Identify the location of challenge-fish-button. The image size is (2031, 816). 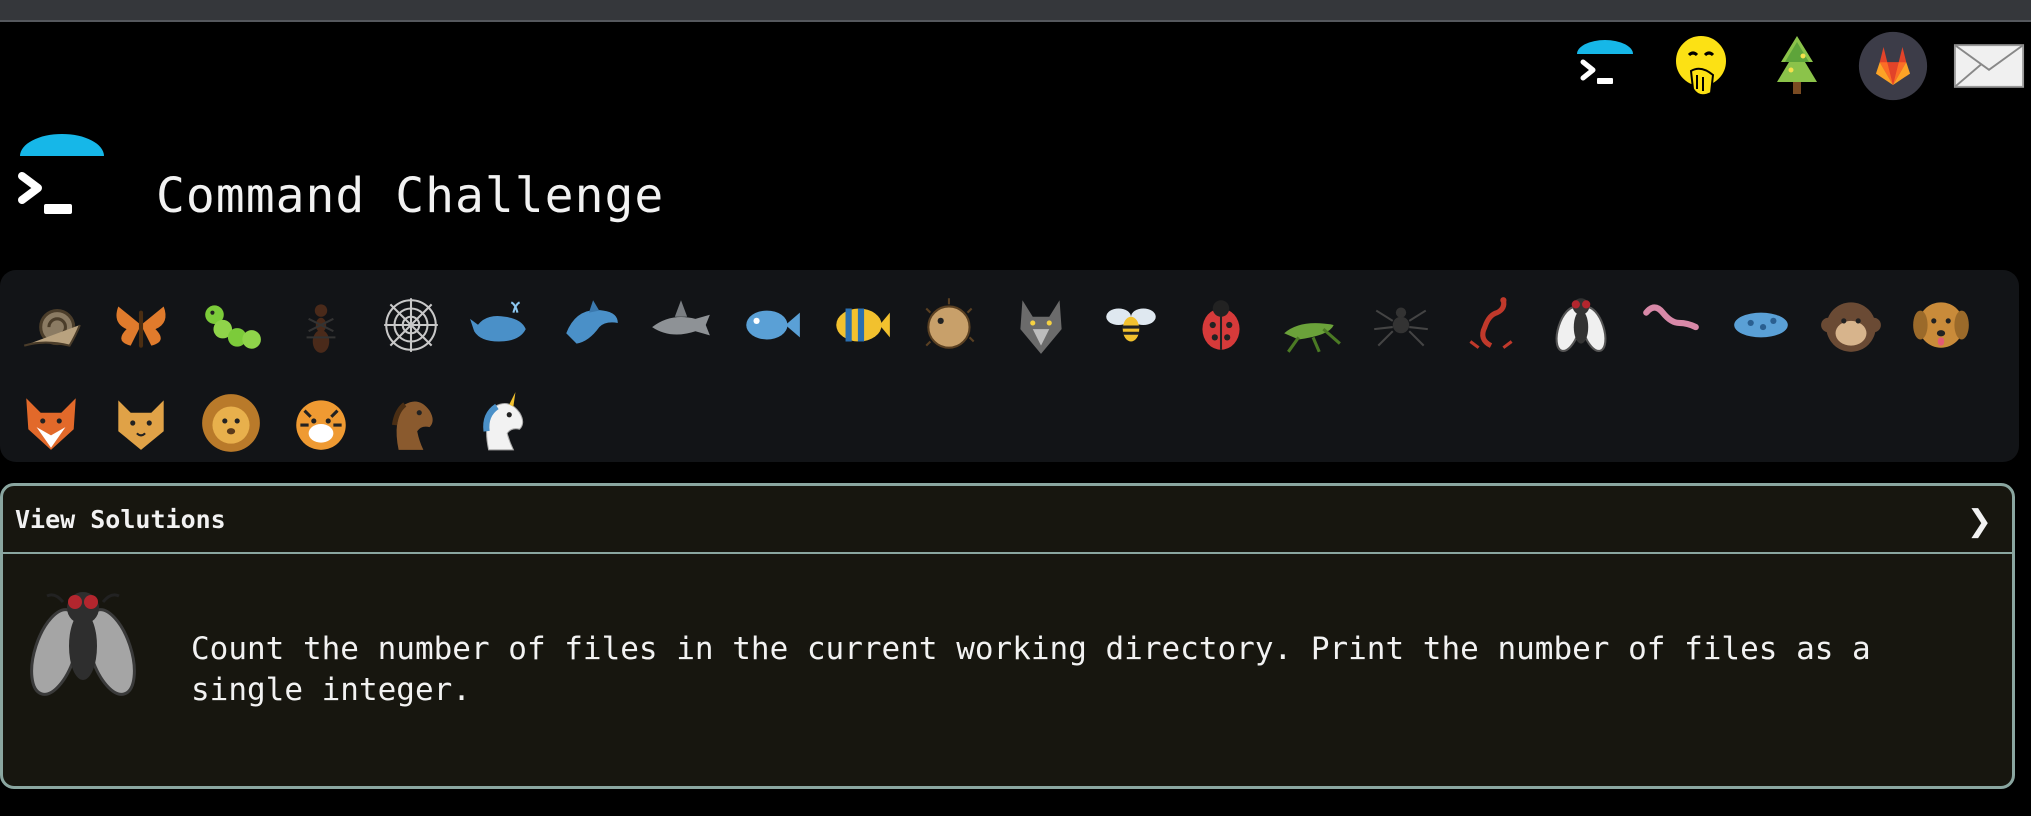
(771, 325).